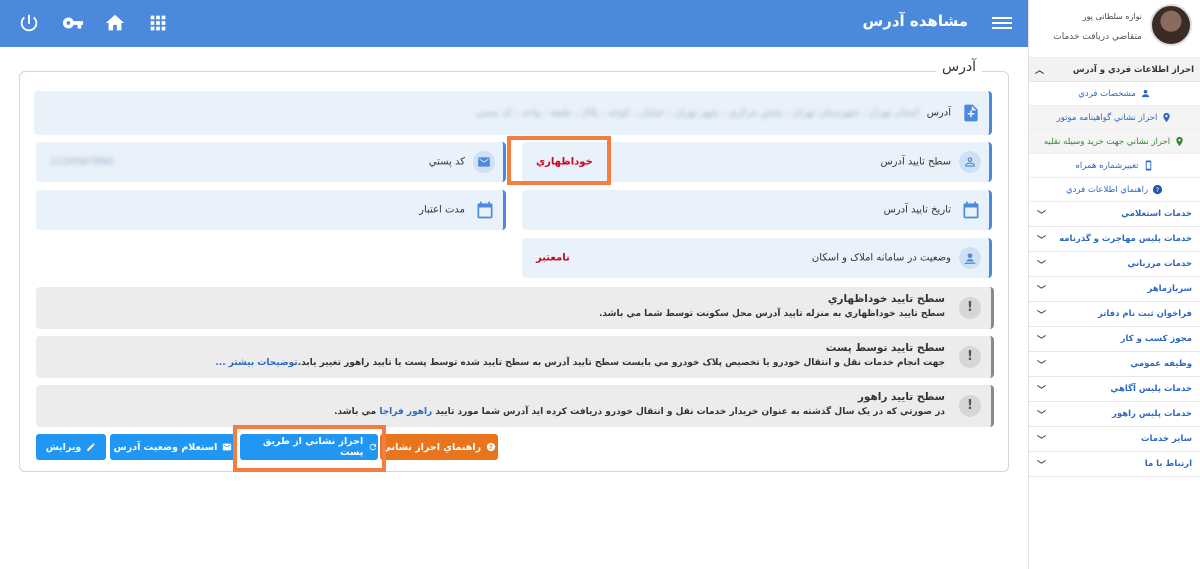 This screenshot has width=1200, height=569. What do you see at coordinates (1151, 389) in the screenshot?
I see `sidebar-cat-label: خدمات پليس آگاهي` at bounding box center [1151, 389].